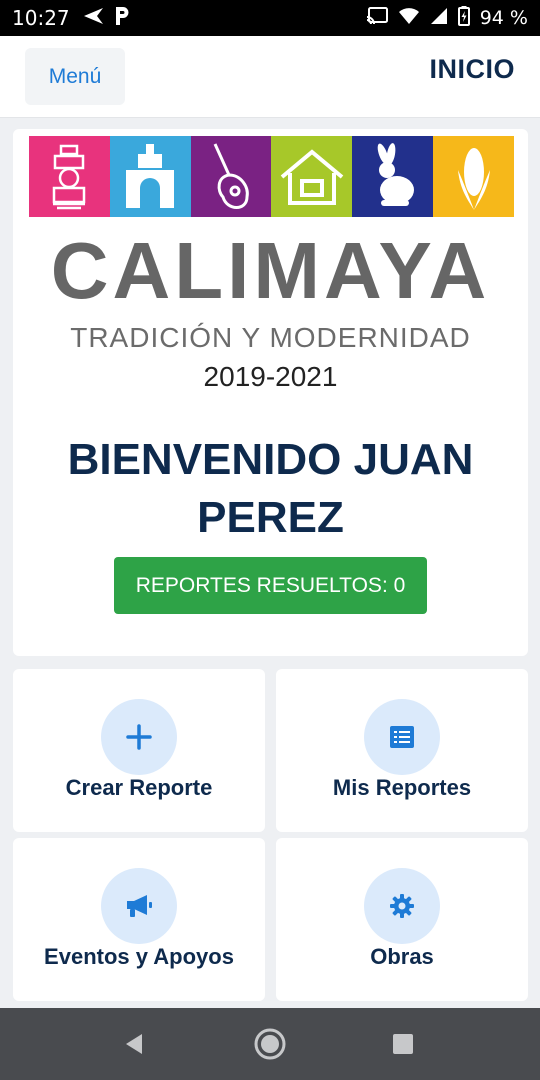  I want to click on corn-icon, so click(473, 176).